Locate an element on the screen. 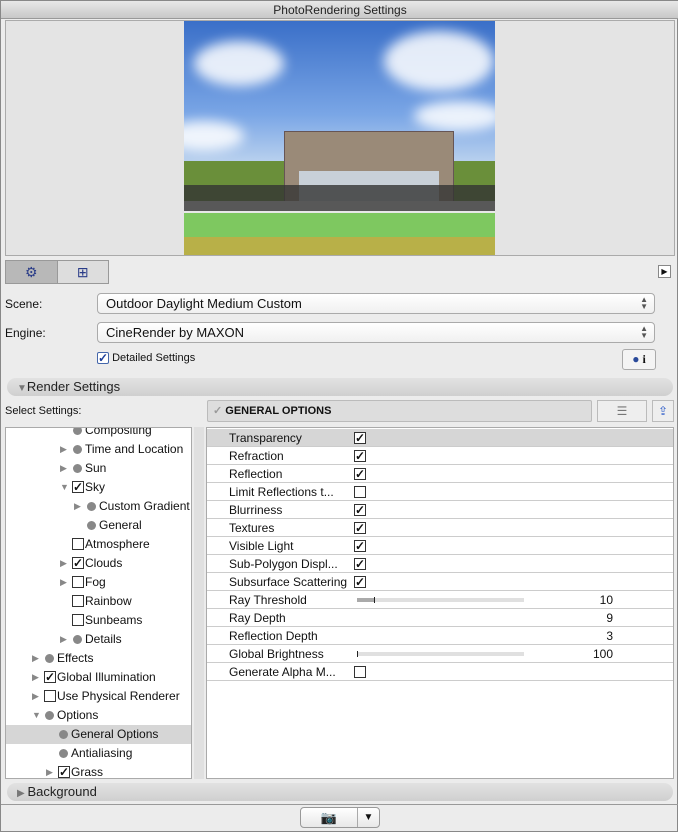  tree-item-label: Custom Gradient is located at coordinates (144, 506).